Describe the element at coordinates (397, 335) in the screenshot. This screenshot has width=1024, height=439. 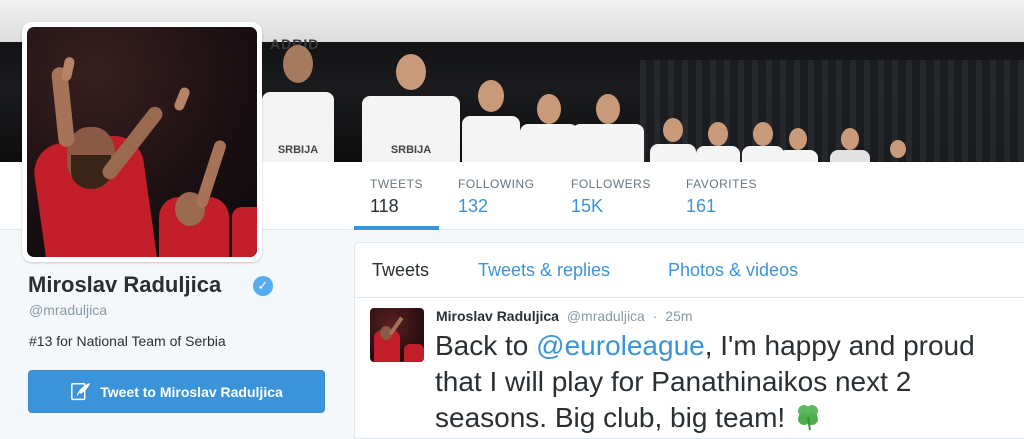
I see `tweet-author-avatar` at that location.